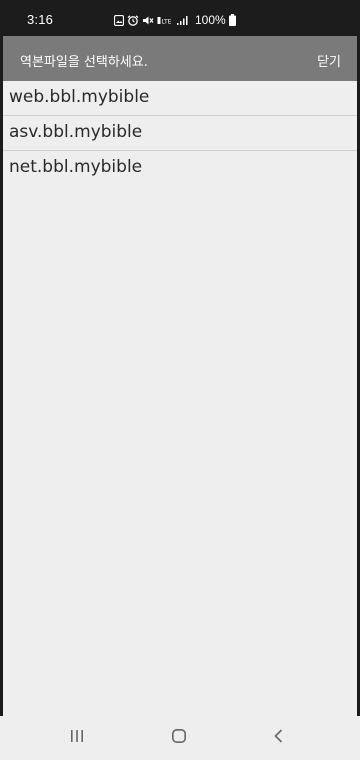 The width and height of the screenshot is (360, 760). What do you see at coordinates (133, 20) in the screenshot?
I see `alarm-icon` at bounding box center [133, 20].